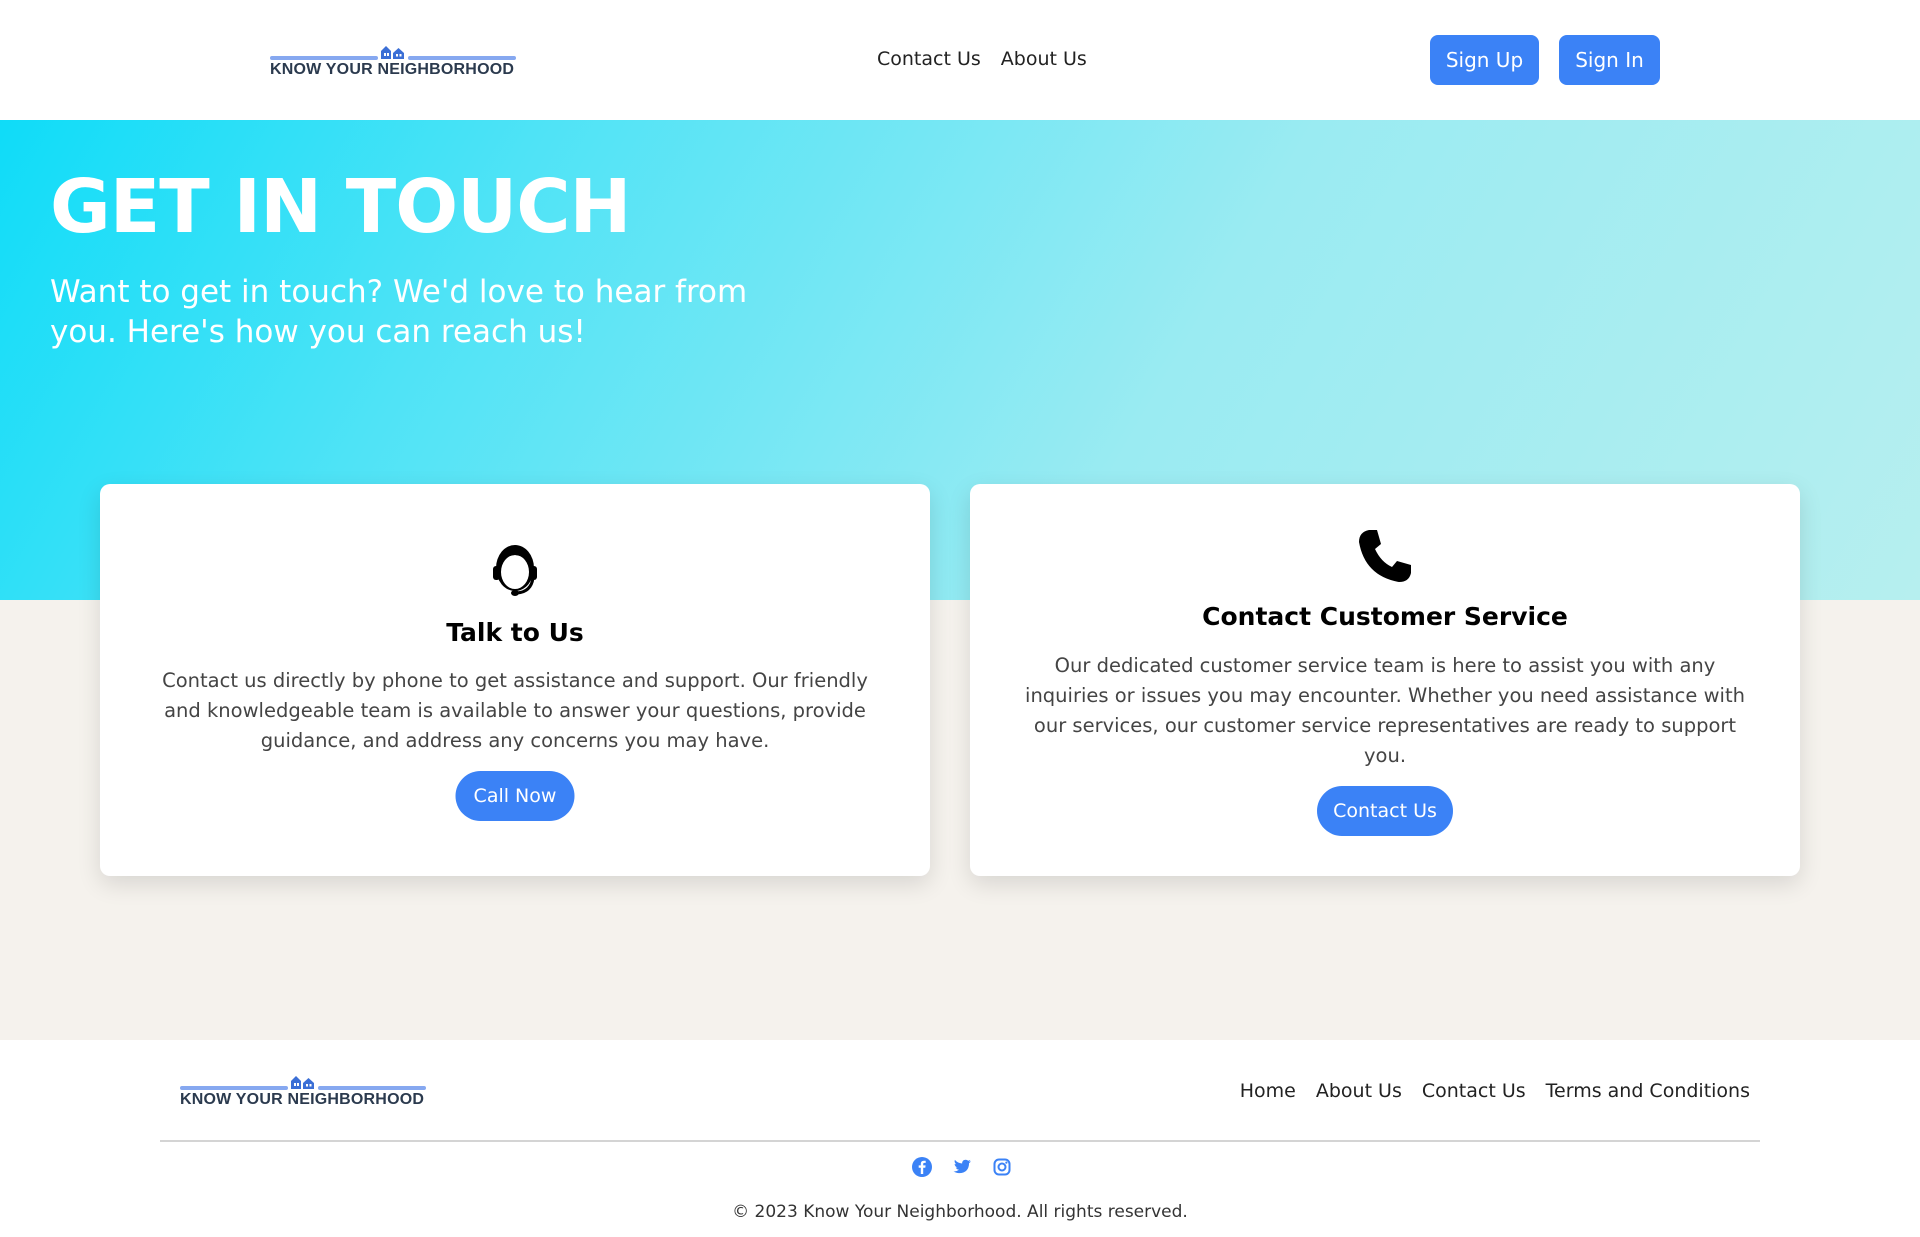 The height and width of the screenshot is (1237, 1920). What do you see at coordinates (340, 207) in the screenshot?
I see `page-title: GET IN TOUCH` at bounding box center [340, 207].